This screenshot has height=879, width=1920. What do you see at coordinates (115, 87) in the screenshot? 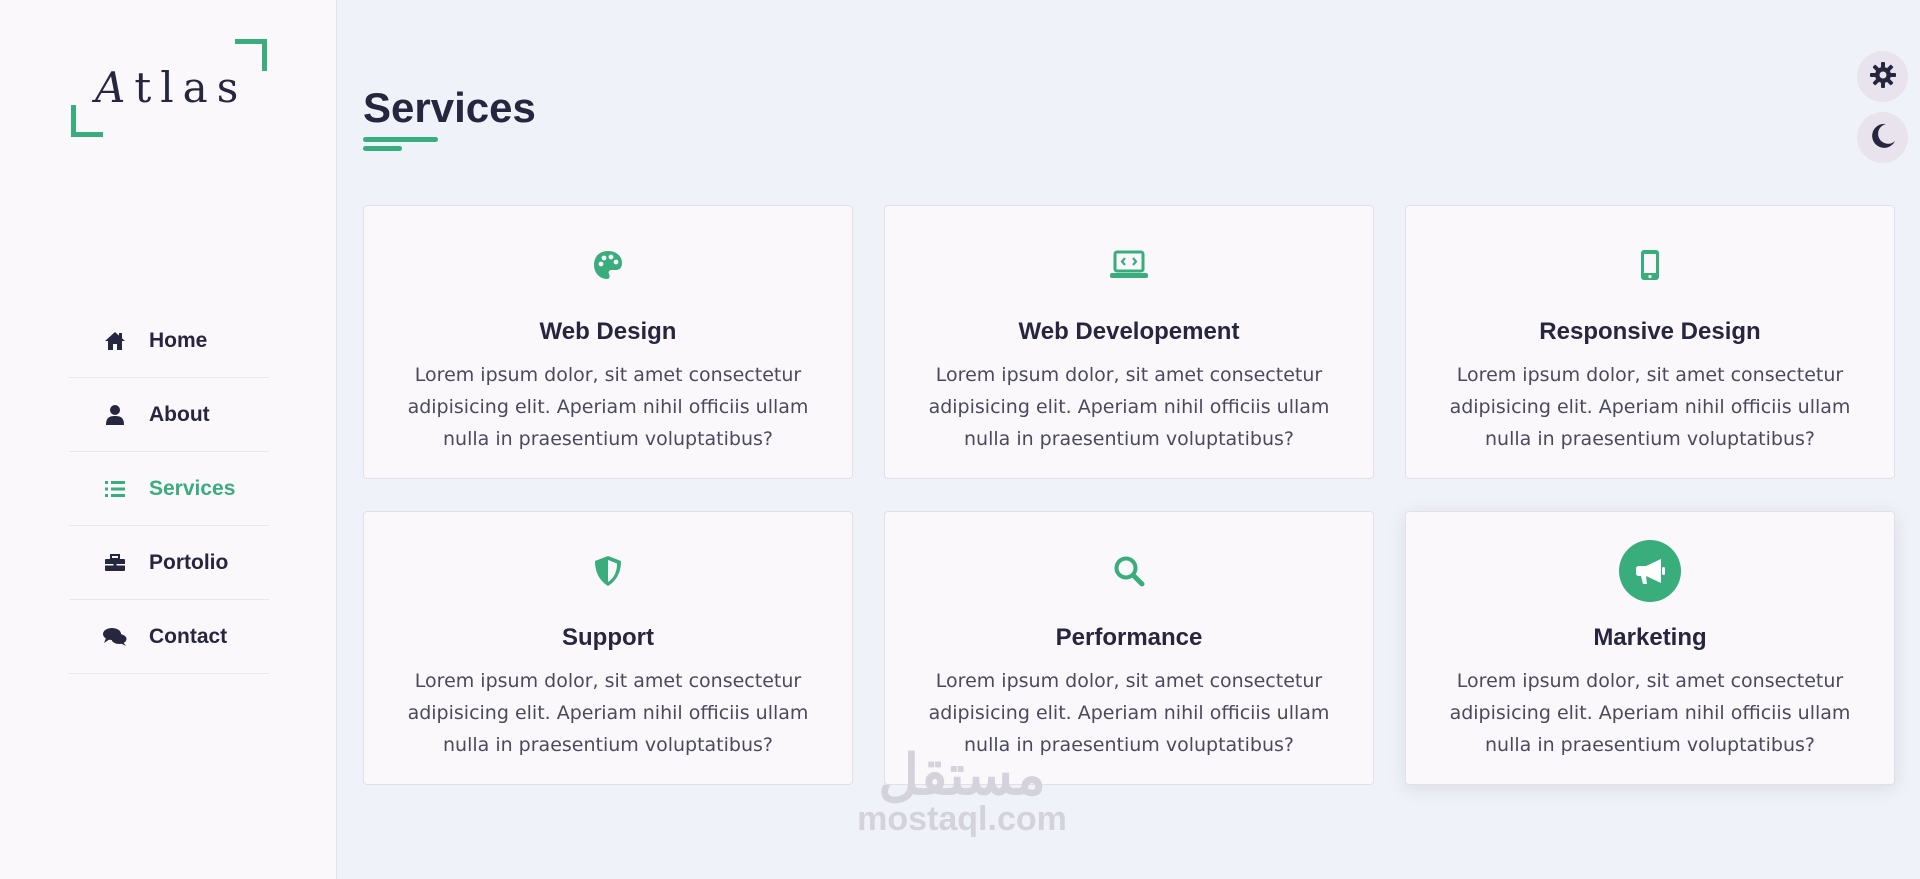
I see `logo-text-first: A` at bounding box center [115, 87].